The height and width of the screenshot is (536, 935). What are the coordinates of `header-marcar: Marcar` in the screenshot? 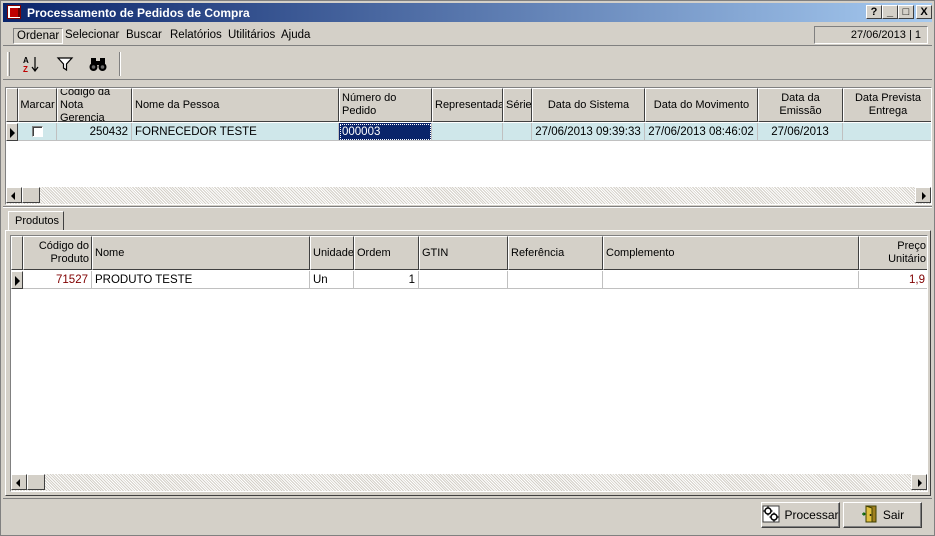 It's located at (37, 105).